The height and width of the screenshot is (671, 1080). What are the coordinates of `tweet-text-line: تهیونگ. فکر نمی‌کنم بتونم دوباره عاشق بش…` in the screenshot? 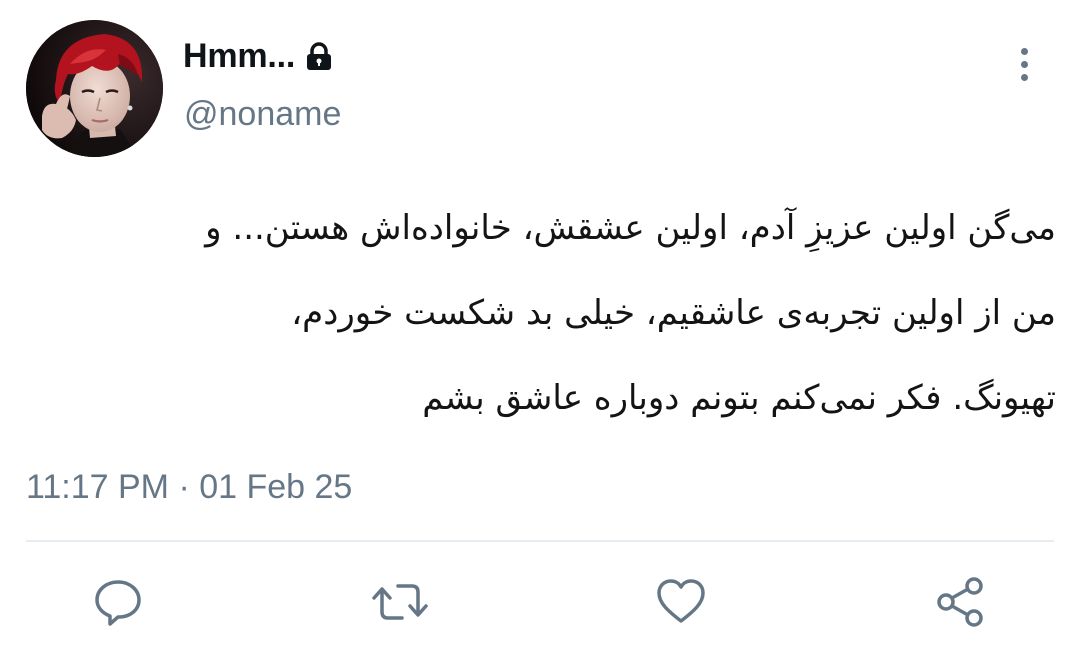 It's located at (739, 398).